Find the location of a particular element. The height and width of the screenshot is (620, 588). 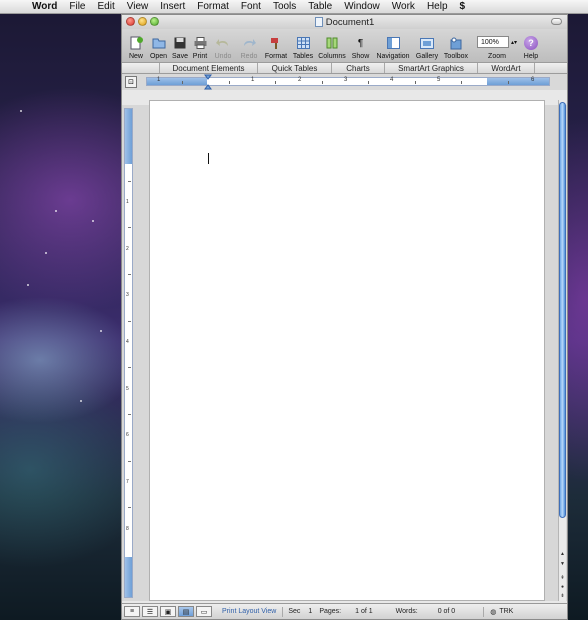

print-button: Print is located at coordinates (200, 49).